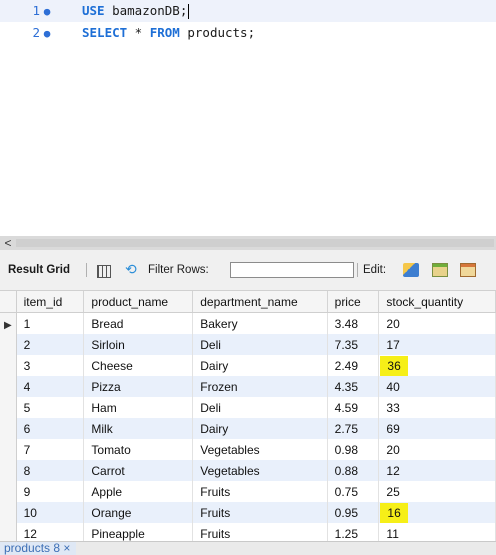  Describe the element at coordinates (353, 386) in the screenshot. I see `cell-price: 4.35` at that location.